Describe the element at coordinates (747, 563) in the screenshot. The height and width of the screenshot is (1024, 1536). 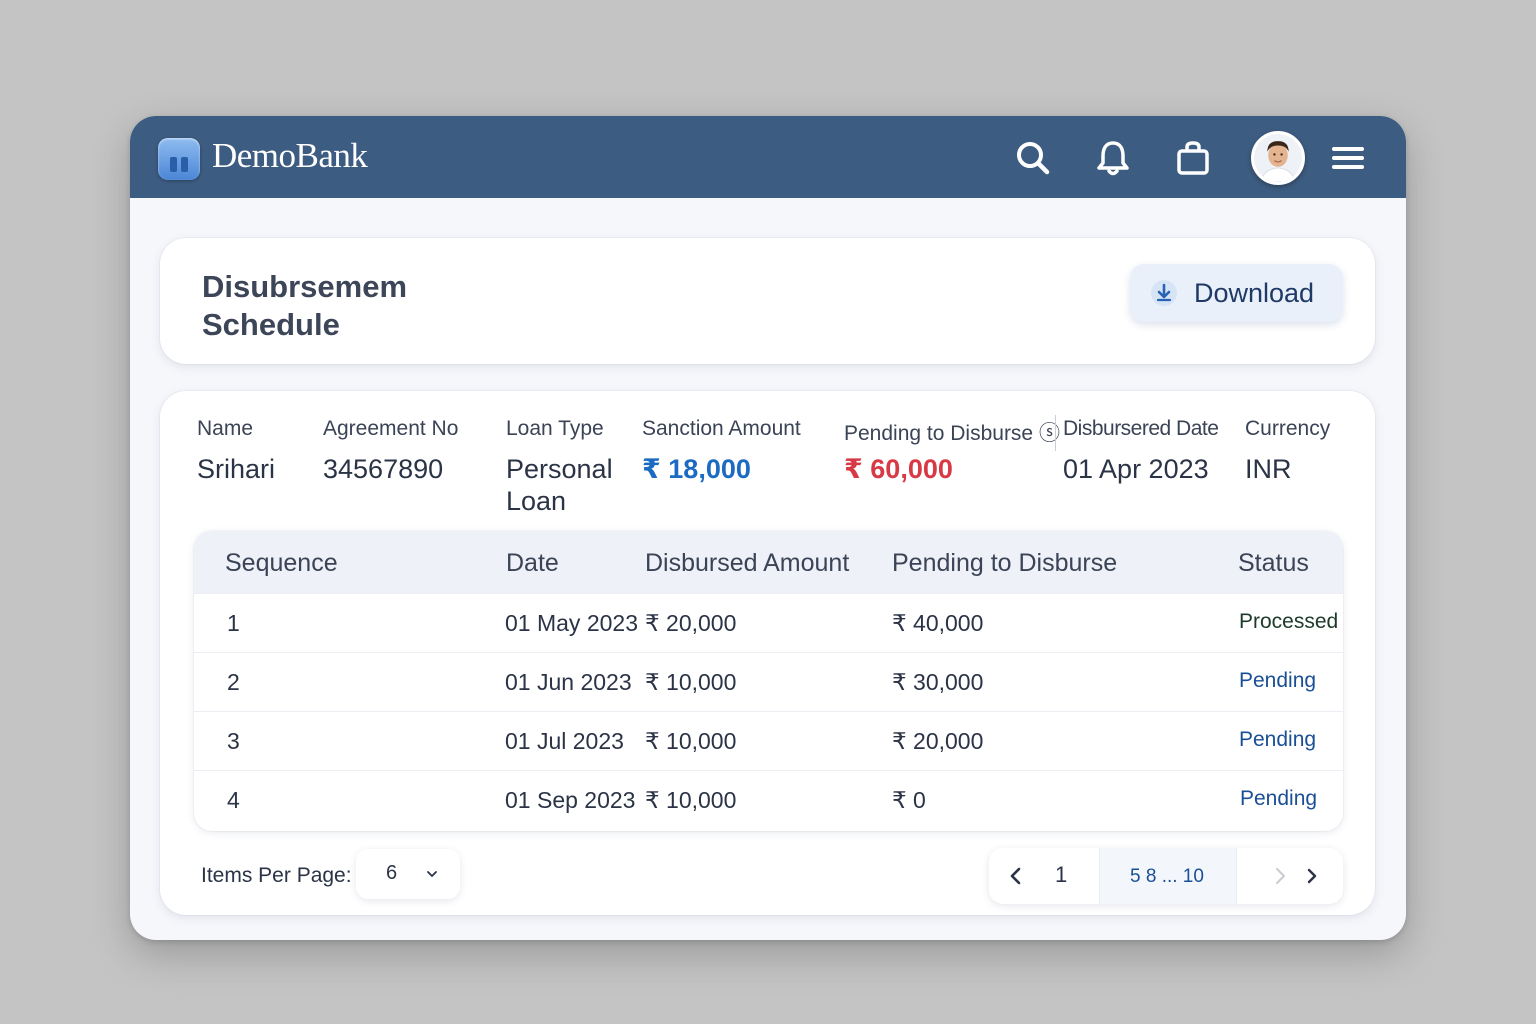
I see `column-header-disbursed: Disbursed Amount` at that location.